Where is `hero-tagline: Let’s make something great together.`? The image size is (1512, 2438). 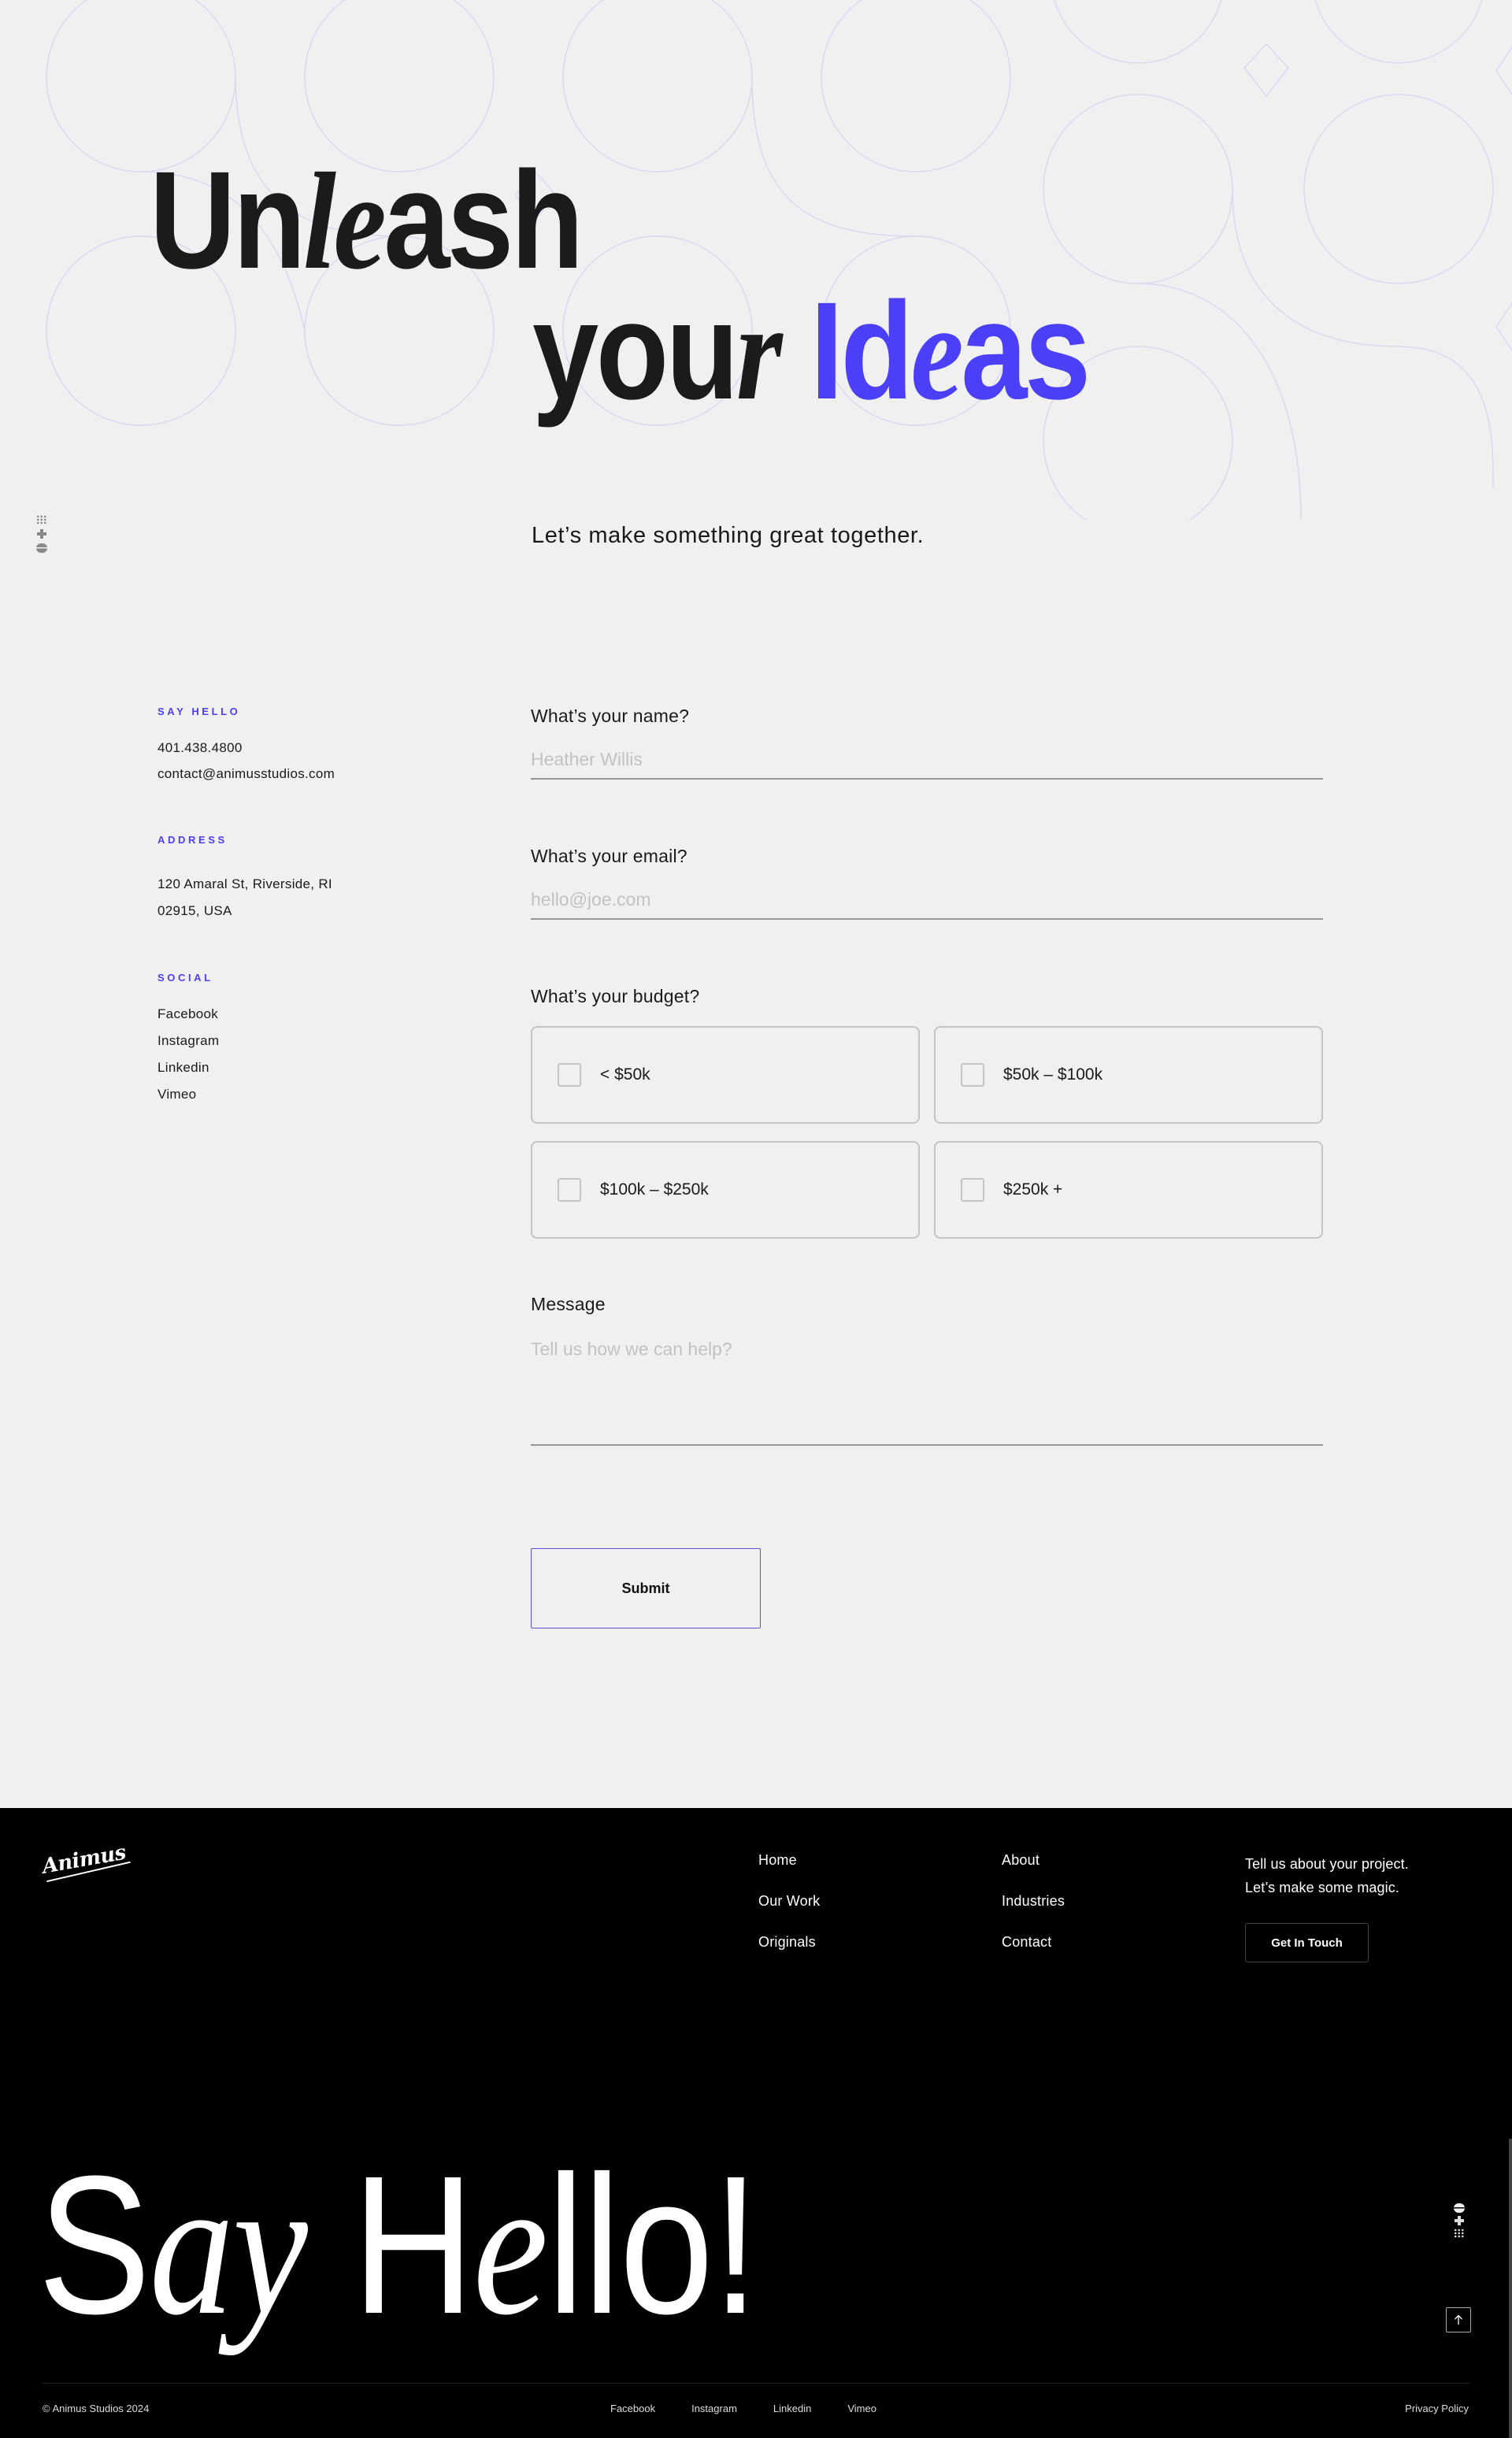
hero-tagline: Let’s make something great together. is located at coordinates (728, 535).